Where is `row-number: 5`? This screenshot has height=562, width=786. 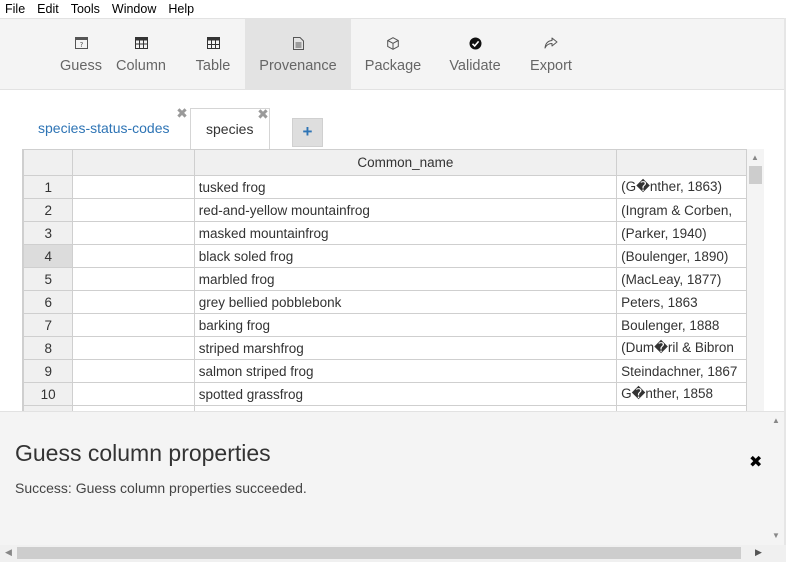 row-number: 5 is located at coordinates (48, 279).